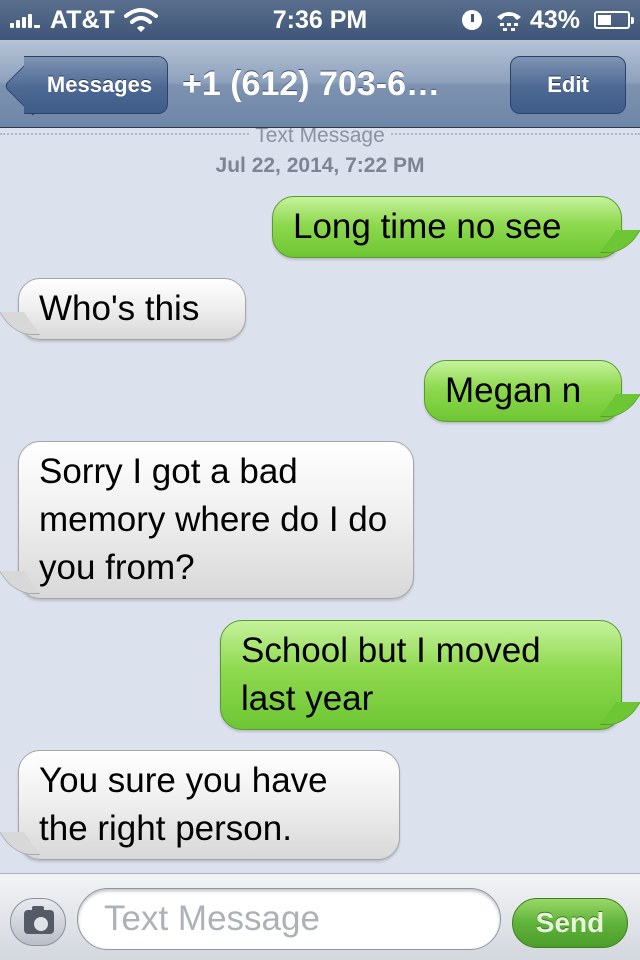 The height and width of the screenshot is (960, 640). Describe the element at coordinates (320, 20) in the screenshot. I see `status-bar: AT&T 7:36 PM 43%` at that location.